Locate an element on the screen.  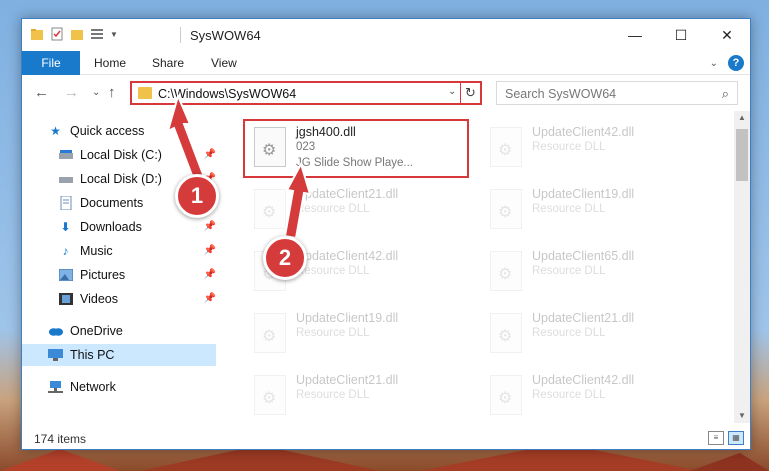
view-toggle: ≡ ▦ is located at coordinates (726, 438).